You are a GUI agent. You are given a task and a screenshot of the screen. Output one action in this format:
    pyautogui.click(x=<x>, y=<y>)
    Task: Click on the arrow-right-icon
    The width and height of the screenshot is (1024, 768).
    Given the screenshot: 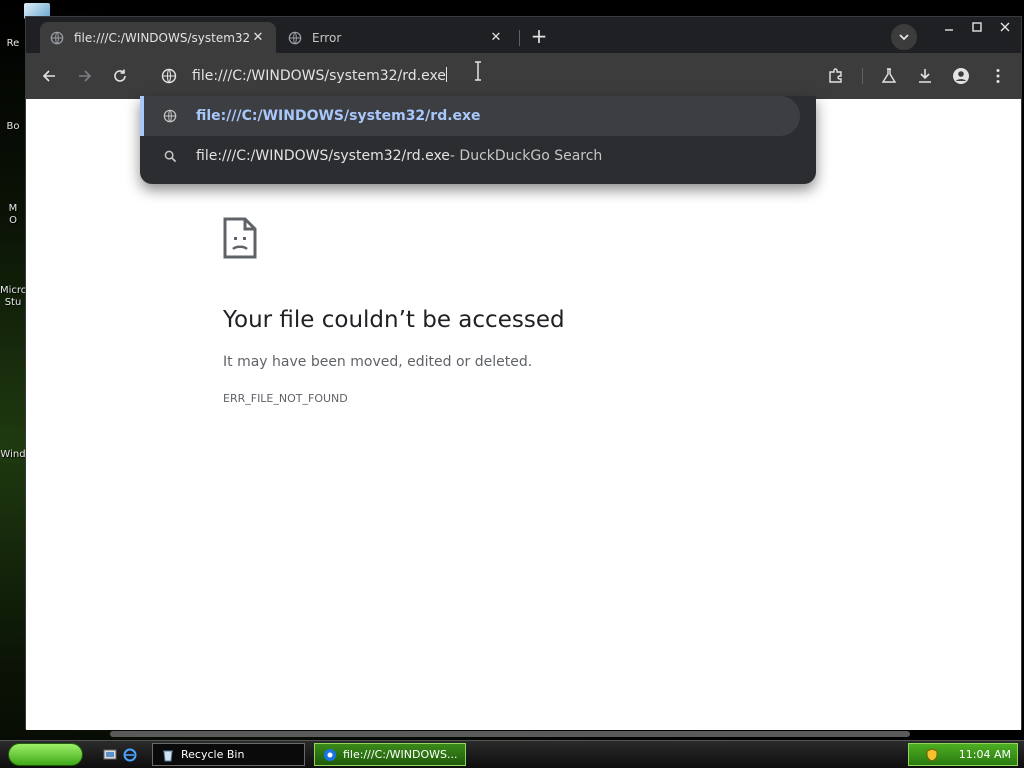 What is the action you would take?
    pyautogui.click(x=85, y=76)
    